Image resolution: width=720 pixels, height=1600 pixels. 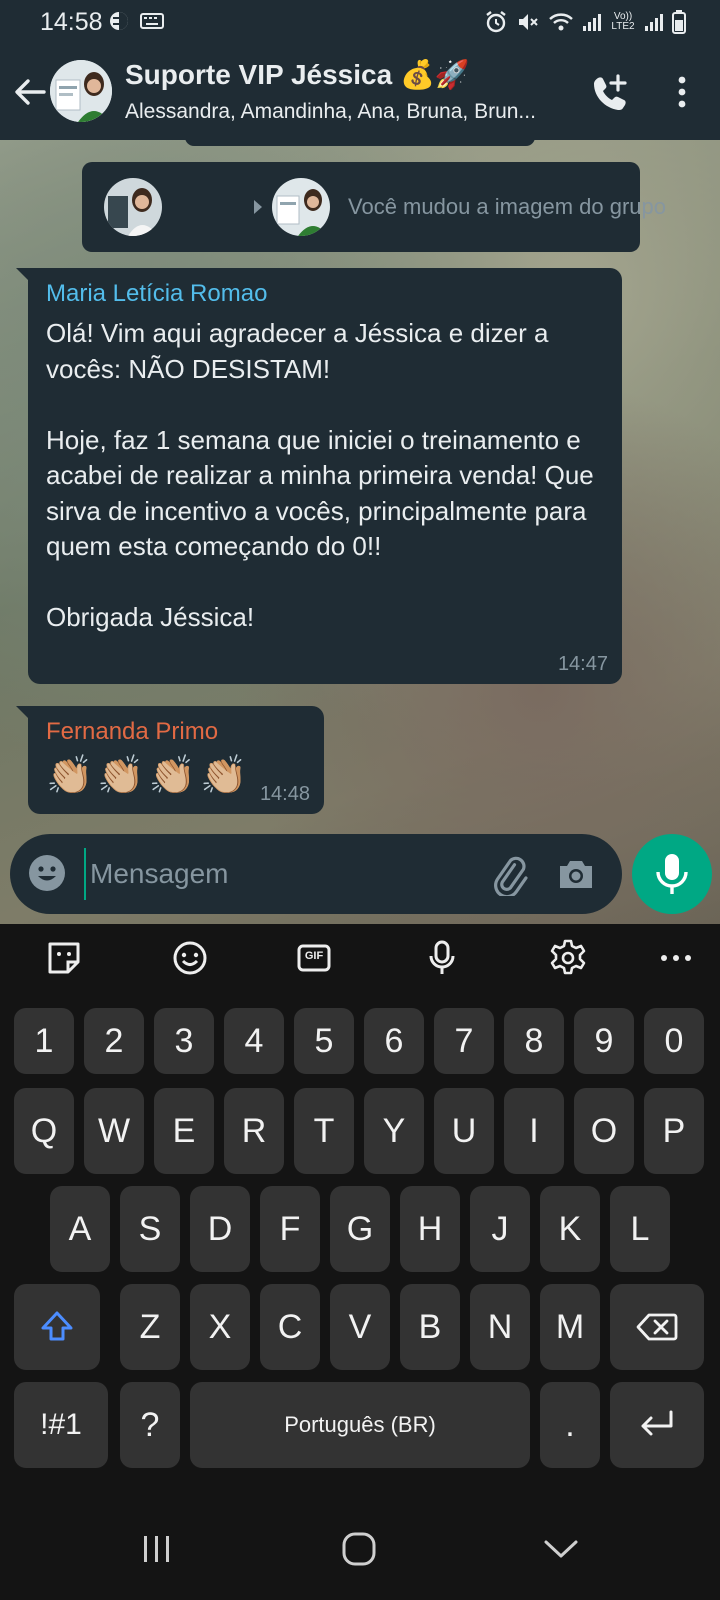 I want to click on back-icon, so click(x=561, y=1549).